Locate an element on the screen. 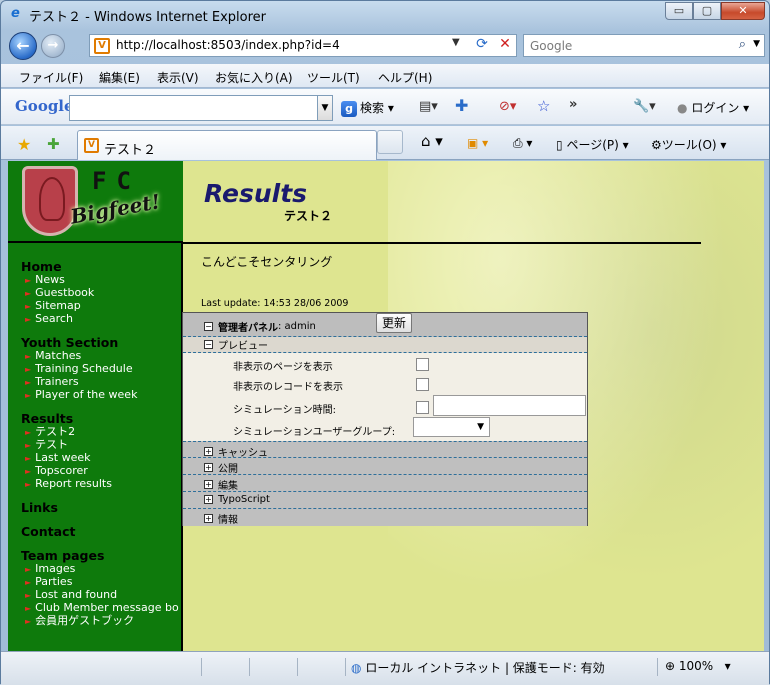 Image resolution: width=770 pixels, height=685 pixels. nav-item: ► Search is located at coordinates (102, 319).